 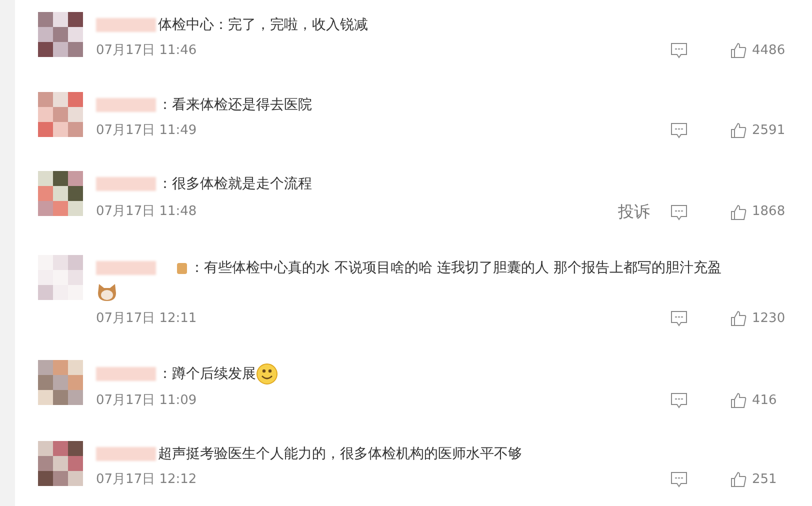 I want to click on comment-text: ：有些体检中心真的水 不说项目啥的哈 连我切了胆囊的人 那个报告上都写的胆汁充盈, so click(x=456, y=268).